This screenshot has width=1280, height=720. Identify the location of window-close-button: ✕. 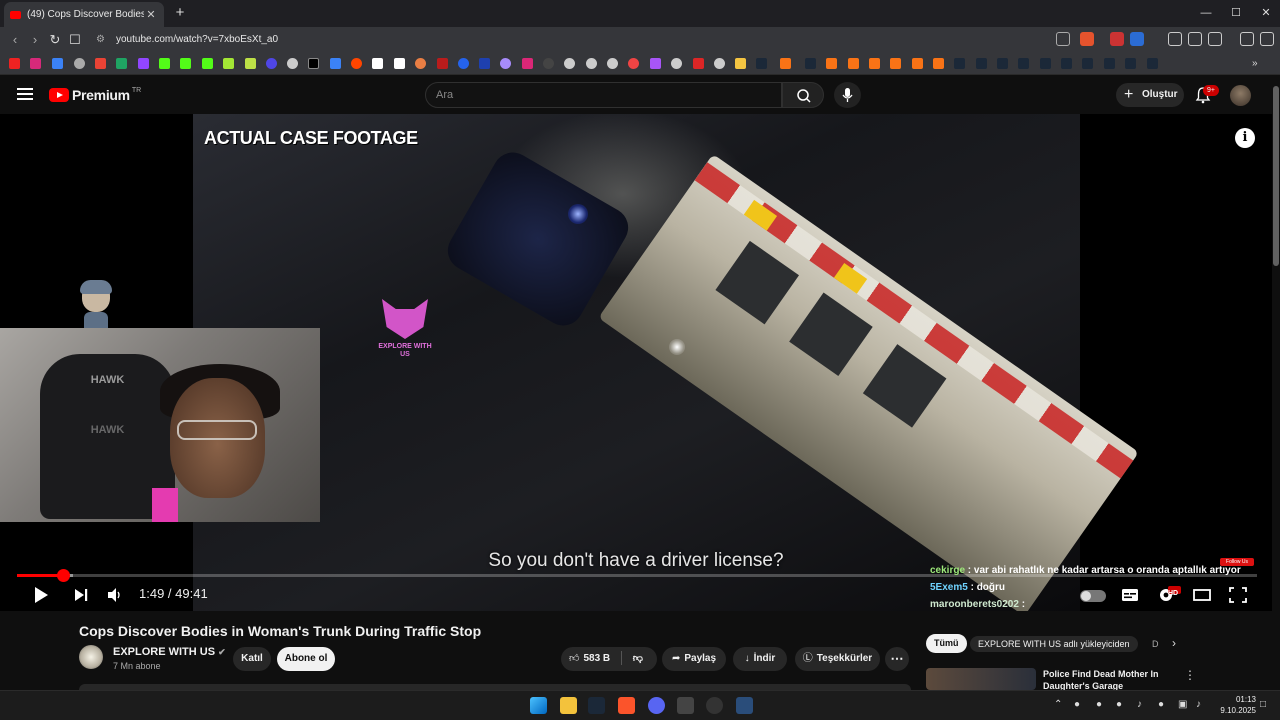
(1266, 13).